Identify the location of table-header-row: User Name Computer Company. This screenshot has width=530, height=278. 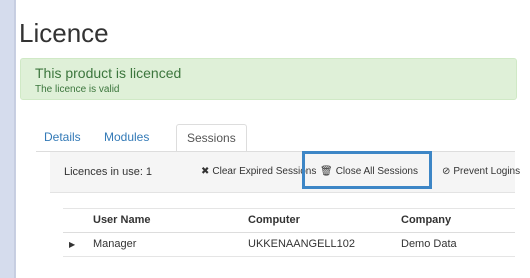
(289, 221).